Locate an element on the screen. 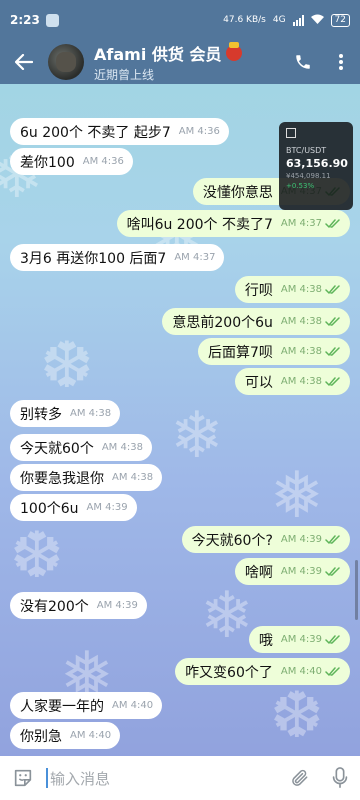  message-text: 啥叫6u 200个 不卖了7 is located at coordinates (199, 224).